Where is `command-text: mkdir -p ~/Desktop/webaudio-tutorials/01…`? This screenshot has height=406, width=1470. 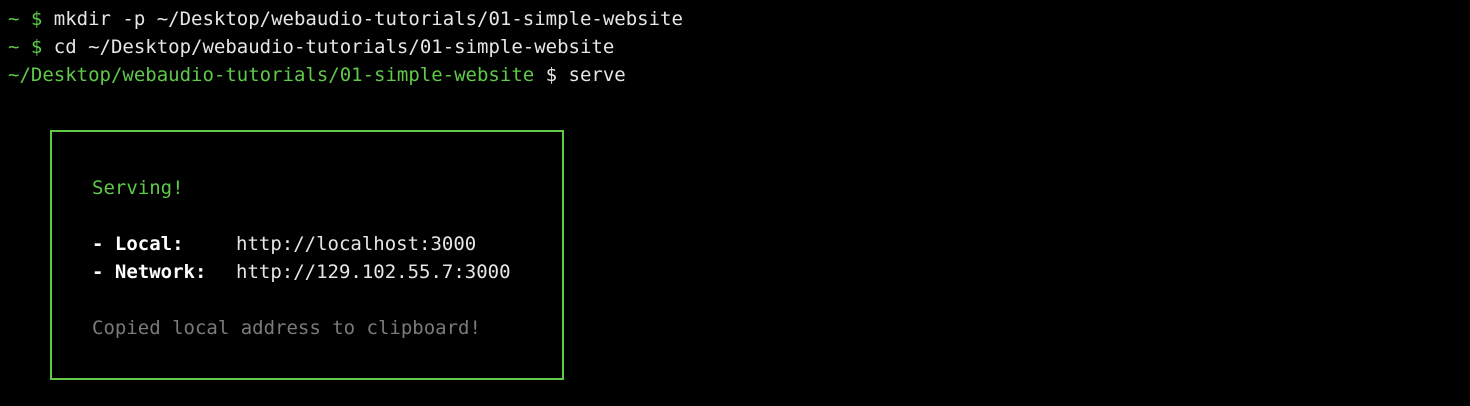 command-text: mkdir -p ~/Desktop/webaudio-tutorials/01… is located at coordinates (368, 19).